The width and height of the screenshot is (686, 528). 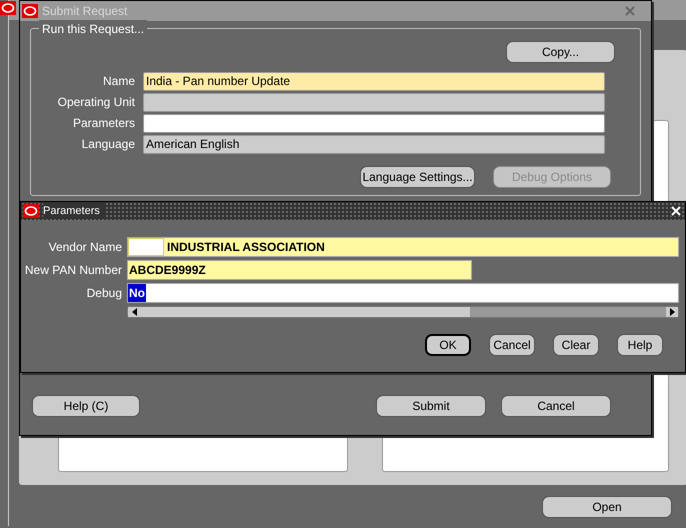 I want to click on button: Open, so click(x=607, y=507).